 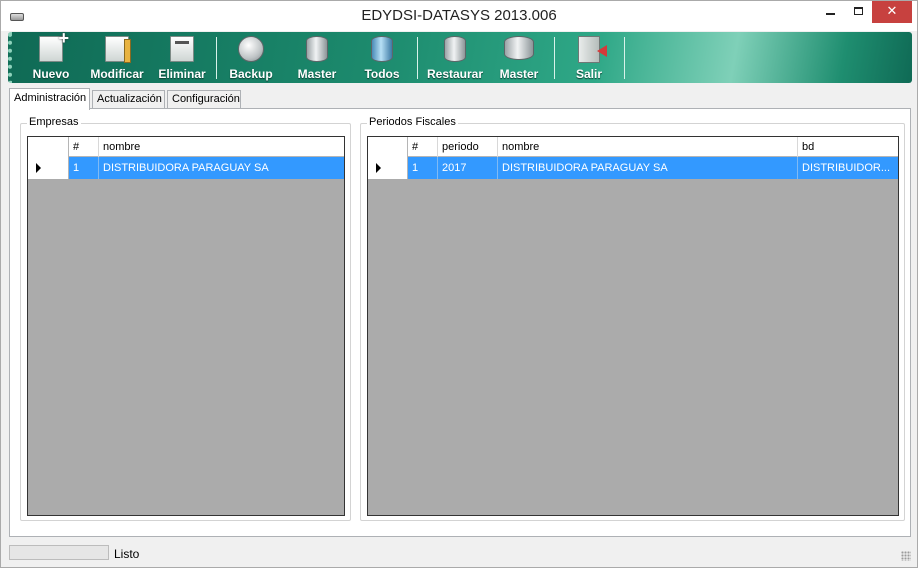 What do you see at coordinates (59, 552) in the screenshot?
I see `progress-bar` at bounding box center [59, 552].